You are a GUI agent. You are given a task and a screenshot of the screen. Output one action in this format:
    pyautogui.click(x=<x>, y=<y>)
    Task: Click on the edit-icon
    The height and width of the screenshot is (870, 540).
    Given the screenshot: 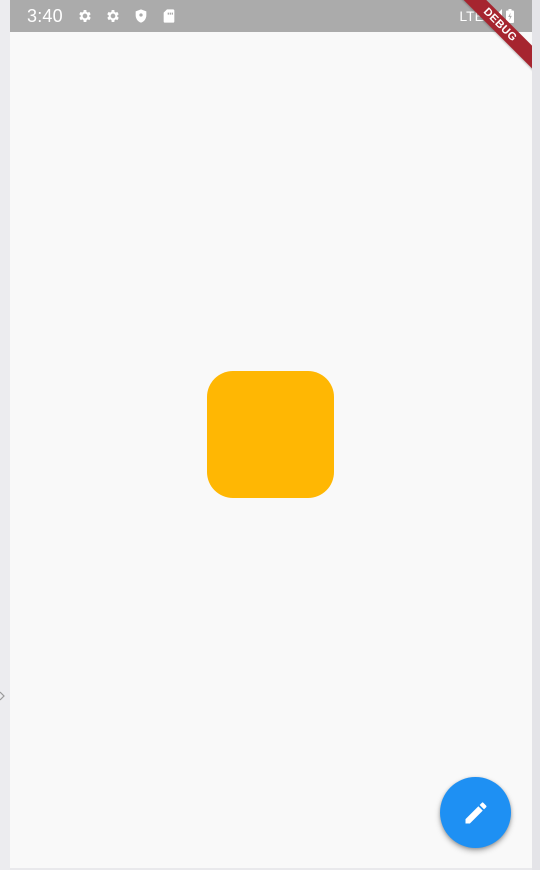 What is the action you would take?
    pyautogui.click(x=475, y=812)
    